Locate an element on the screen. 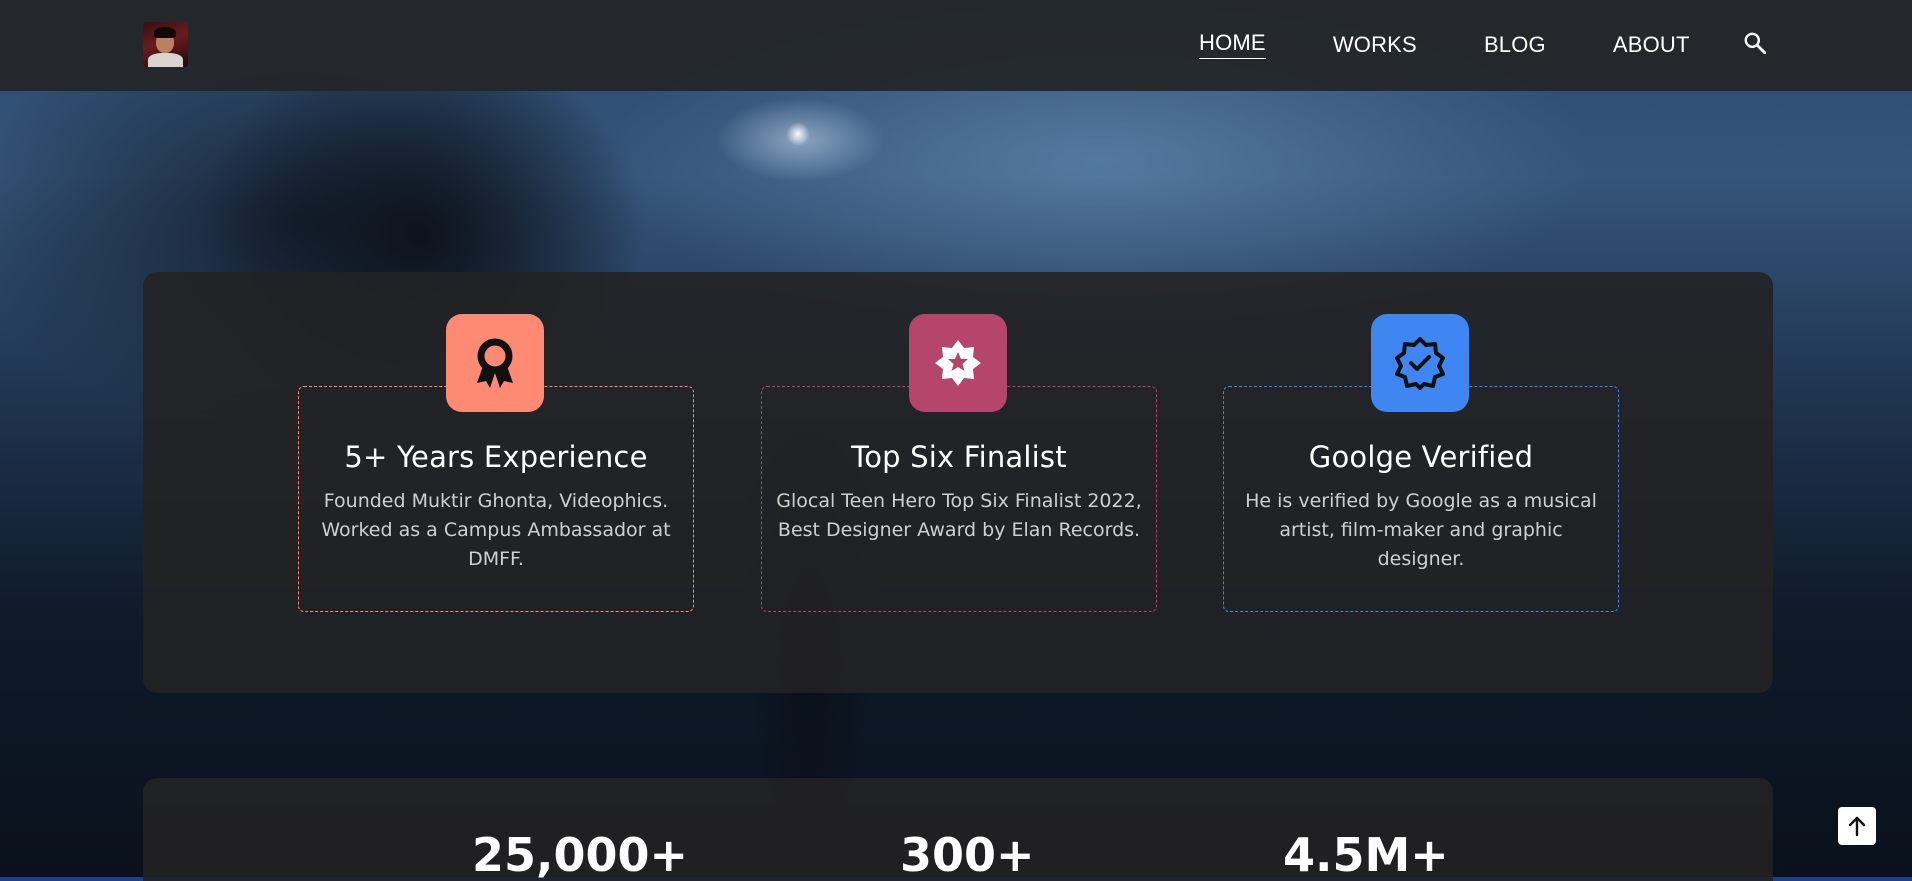  profile-logo is located at coordinates (165, 44).